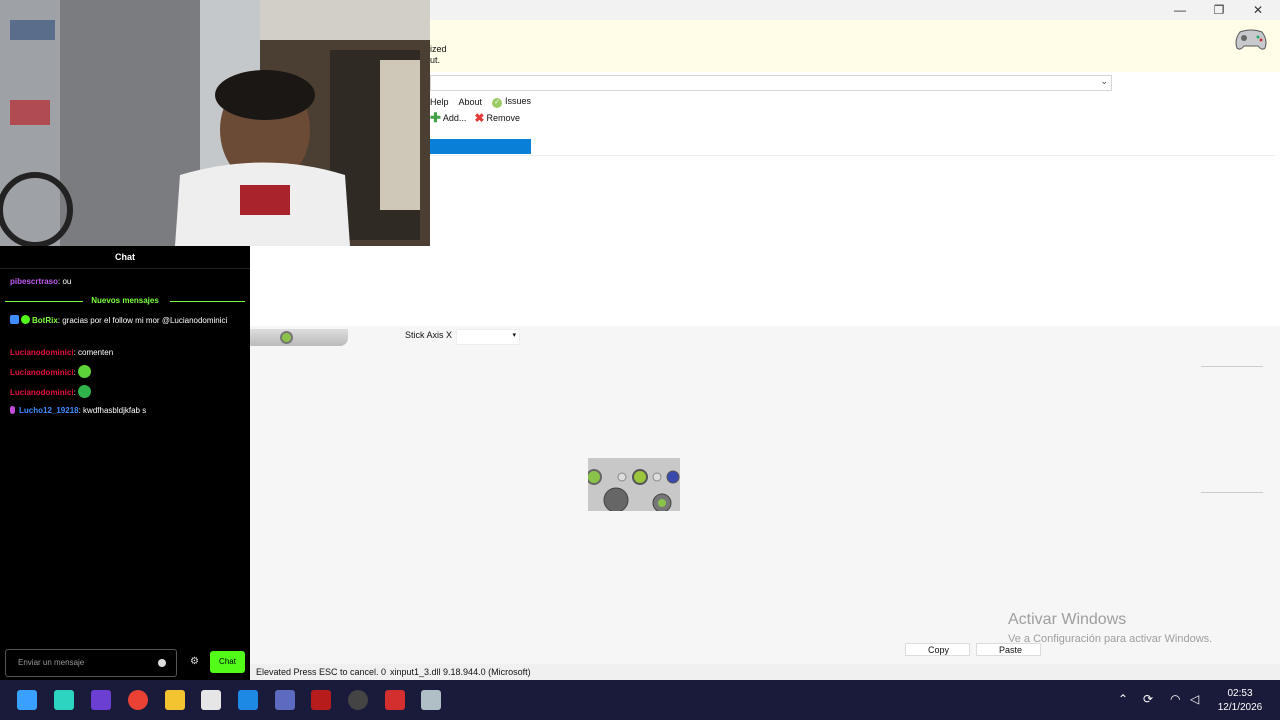 The image size is (1280, 720). I want to click on moderator-badge-icon, so click(14, 319).